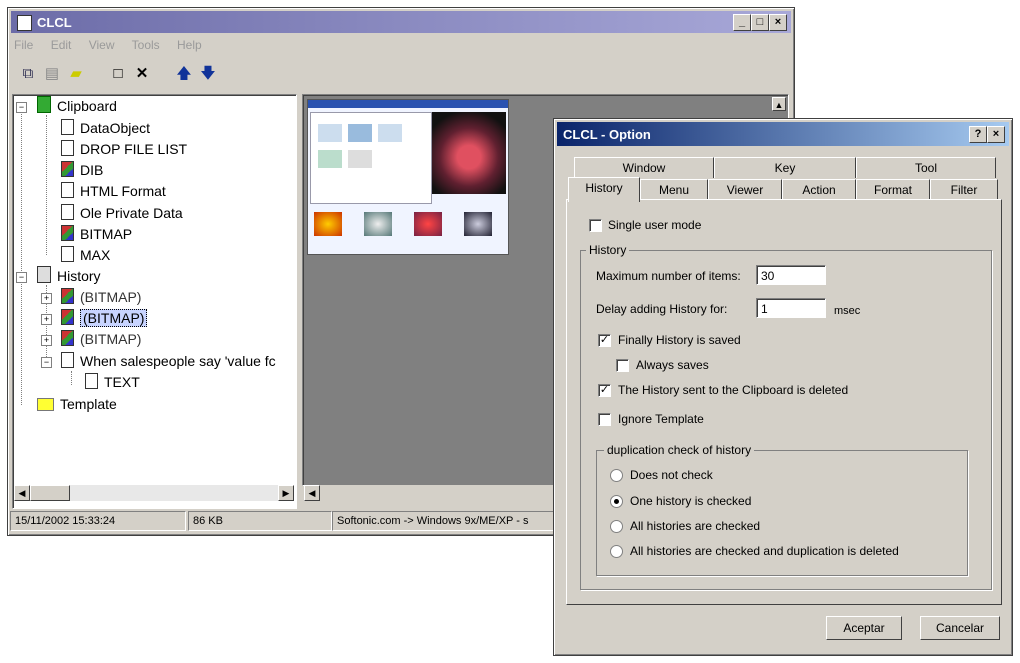 This screenshot has width=1020, height=663. I want to click on dup-option-all-histories-deleted-radio, so click(616, 551).